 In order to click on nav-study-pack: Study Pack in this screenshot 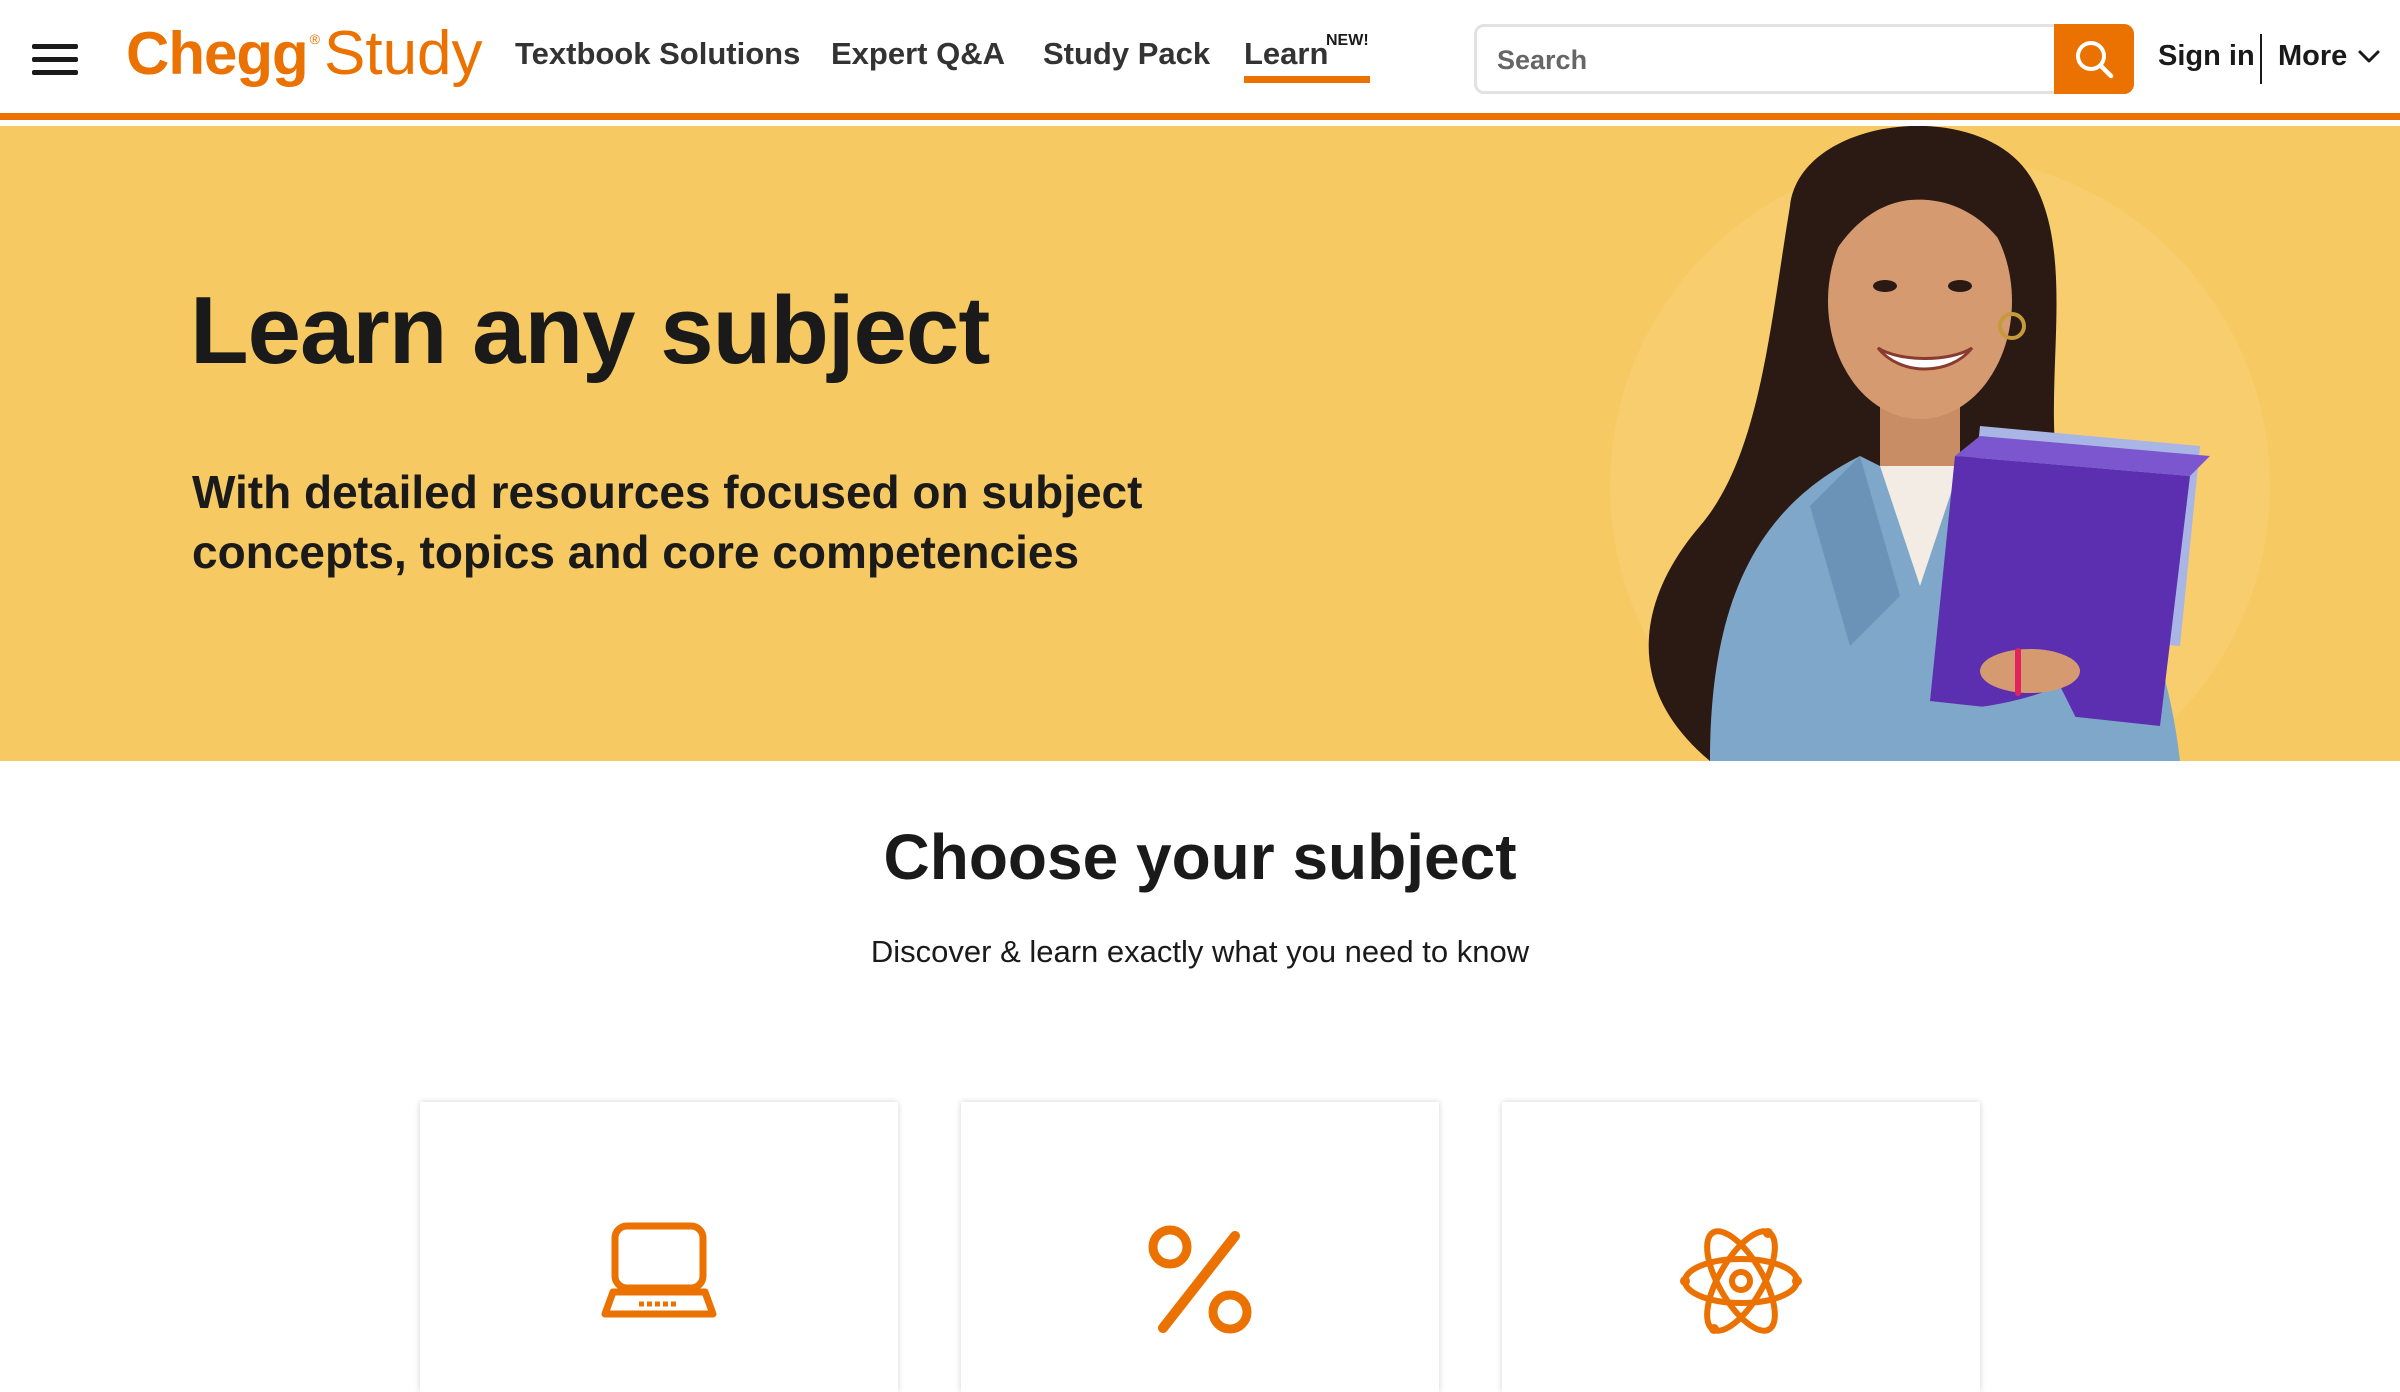, I will do `click(1126, 54)`.